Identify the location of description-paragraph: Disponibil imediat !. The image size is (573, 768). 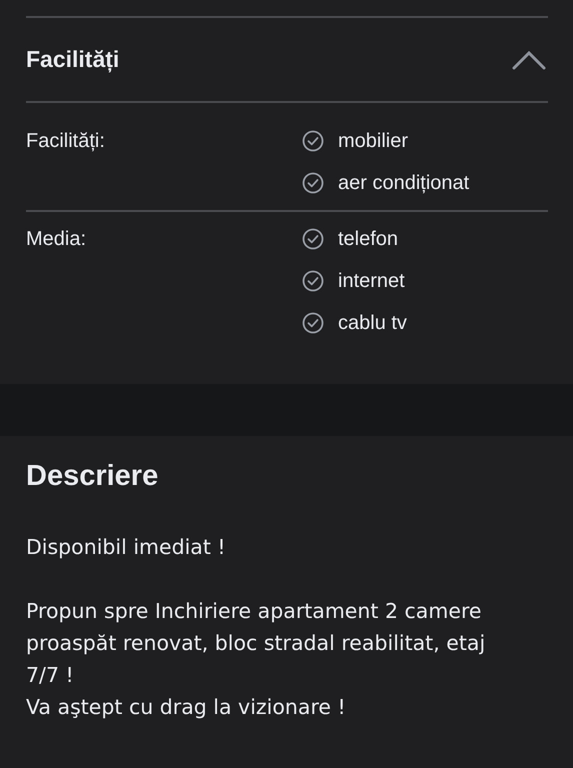
(126, 547).